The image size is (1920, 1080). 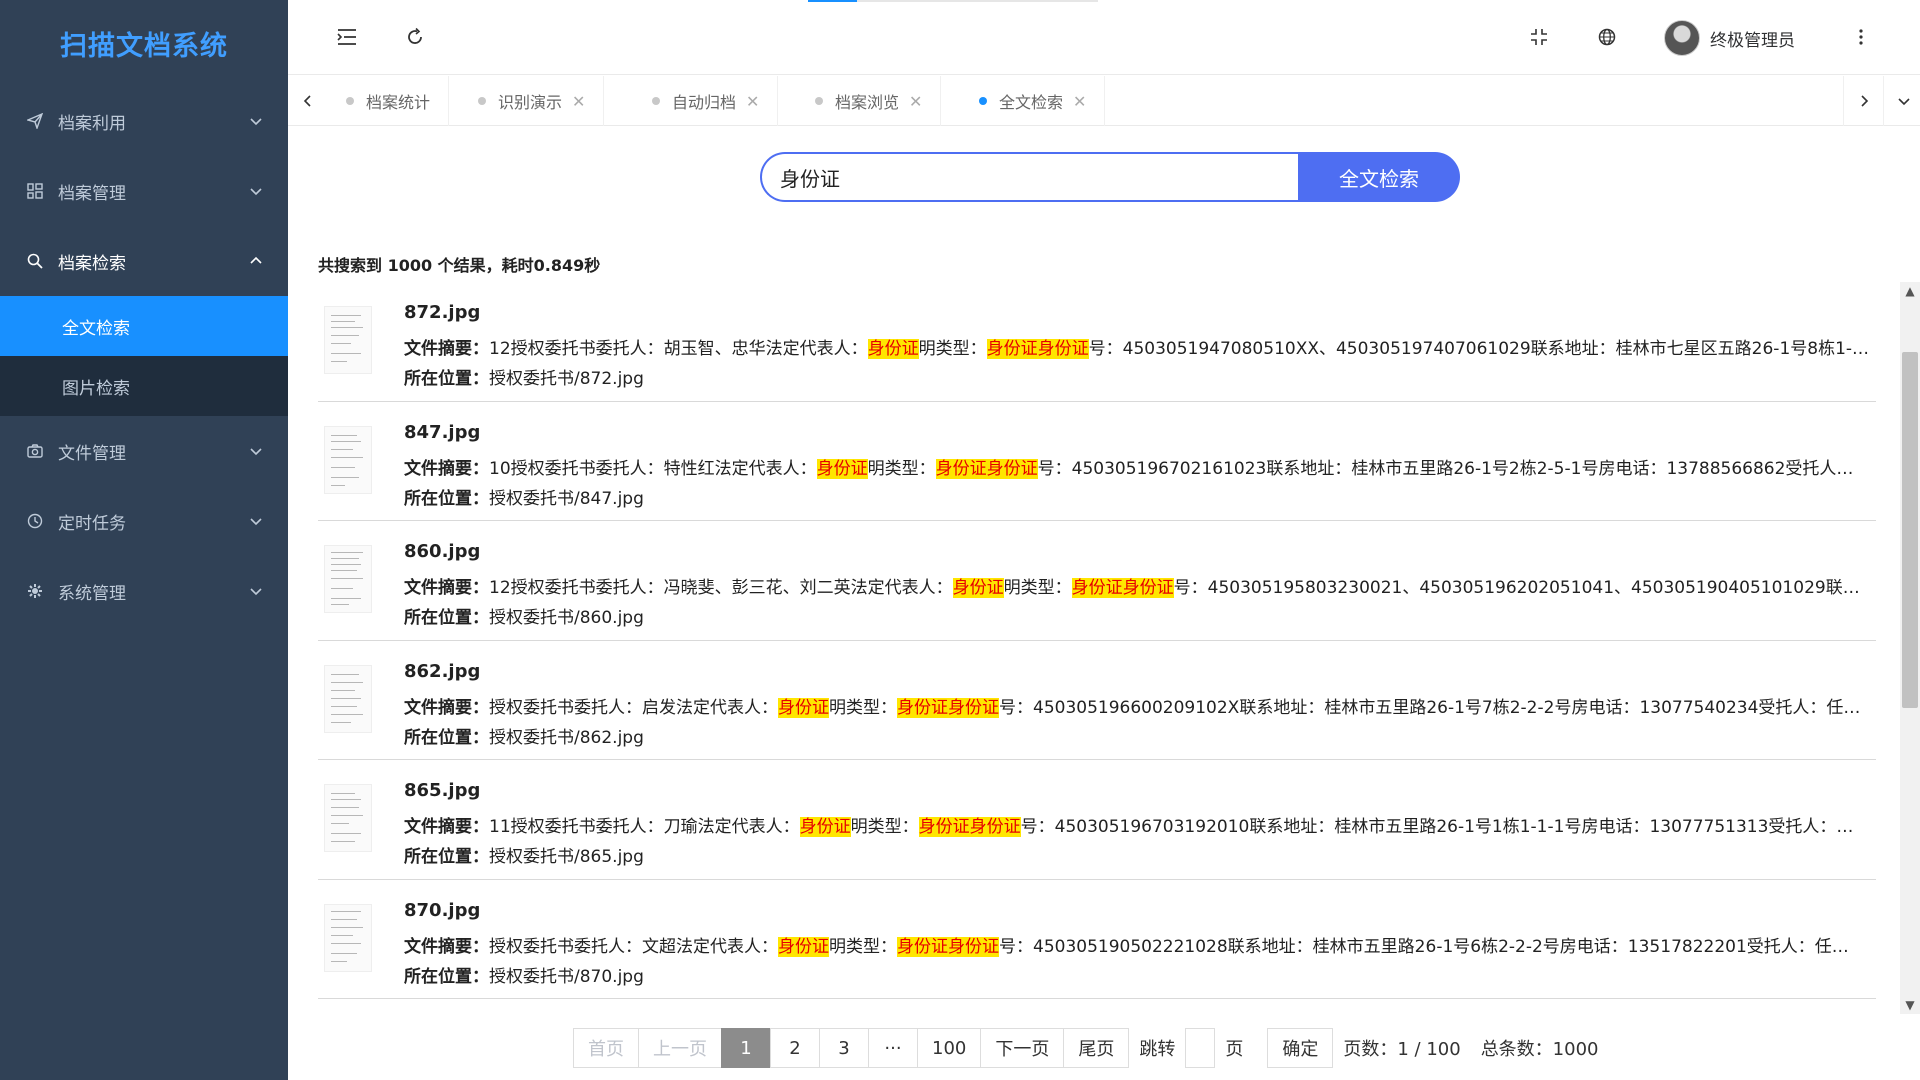 What do you see at coordinates (1607, 37) in the screenshot?
I see `language-button` at bounding box center [1607, 37].